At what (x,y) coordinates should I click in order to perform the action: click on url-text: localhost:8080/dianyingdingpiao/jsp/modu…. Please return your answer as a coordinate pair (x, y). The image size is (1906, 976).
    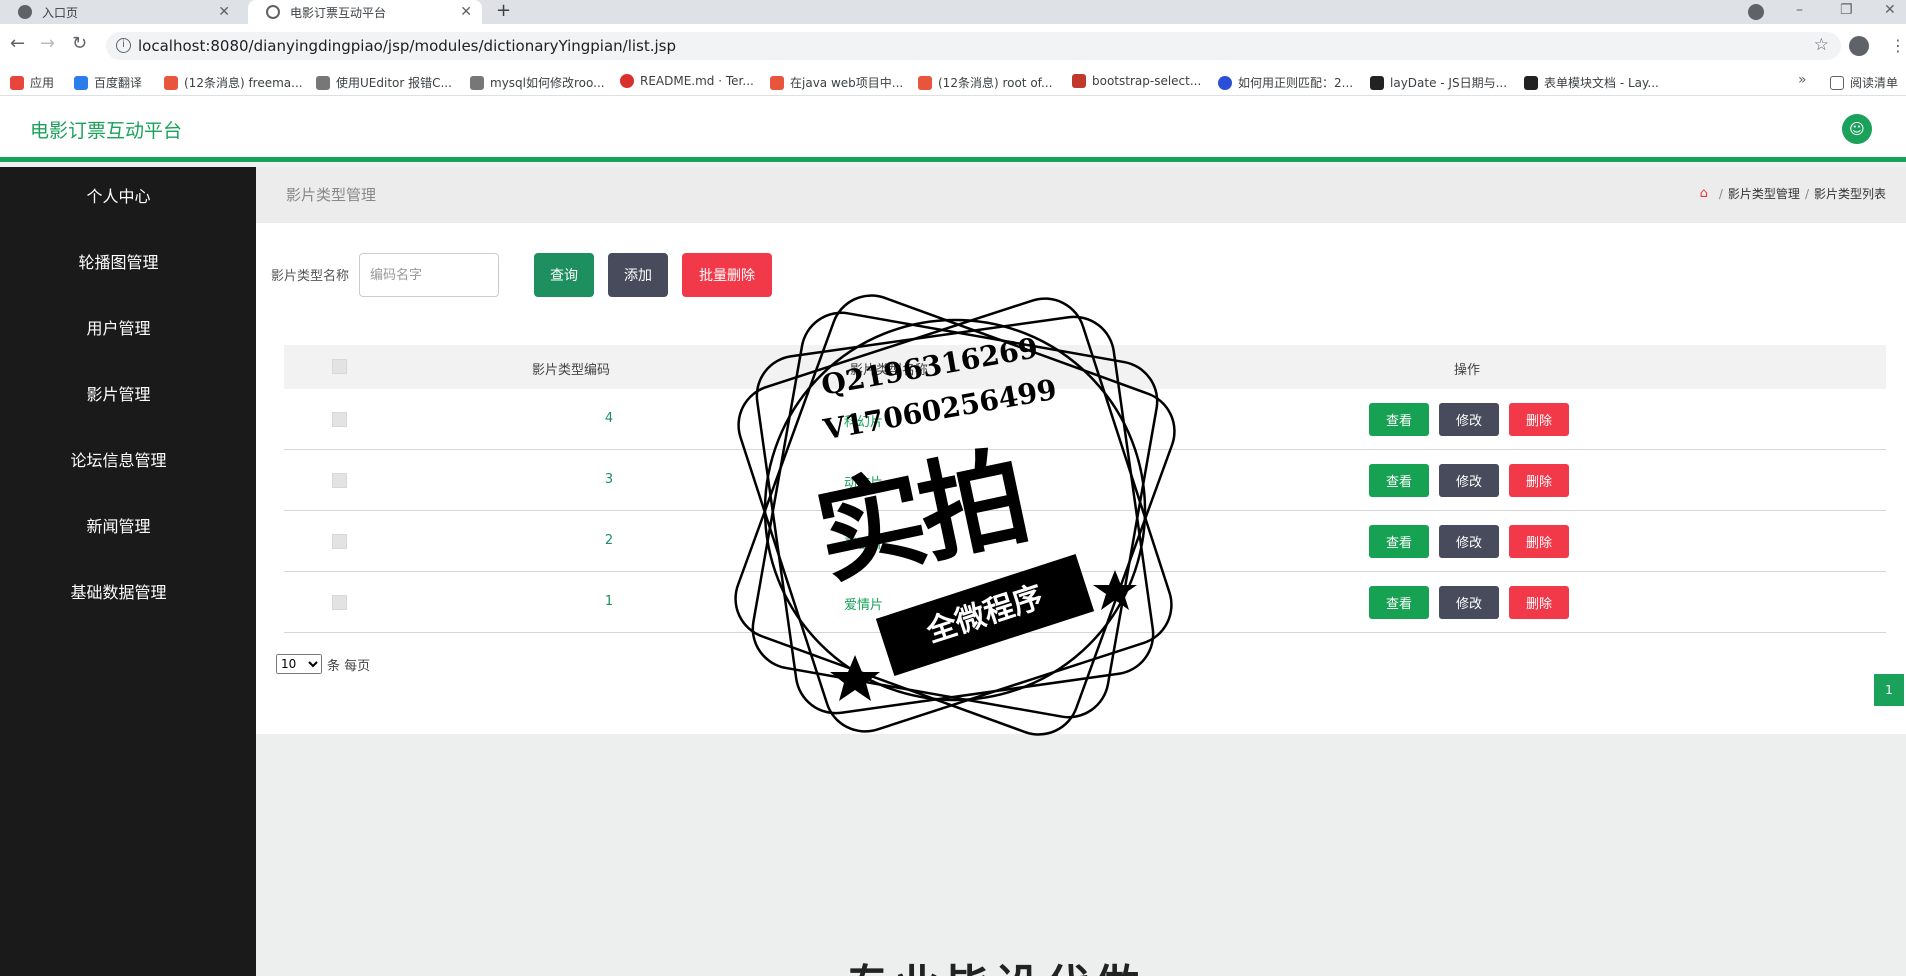
    Looking at the image, I should click on (407, 46).